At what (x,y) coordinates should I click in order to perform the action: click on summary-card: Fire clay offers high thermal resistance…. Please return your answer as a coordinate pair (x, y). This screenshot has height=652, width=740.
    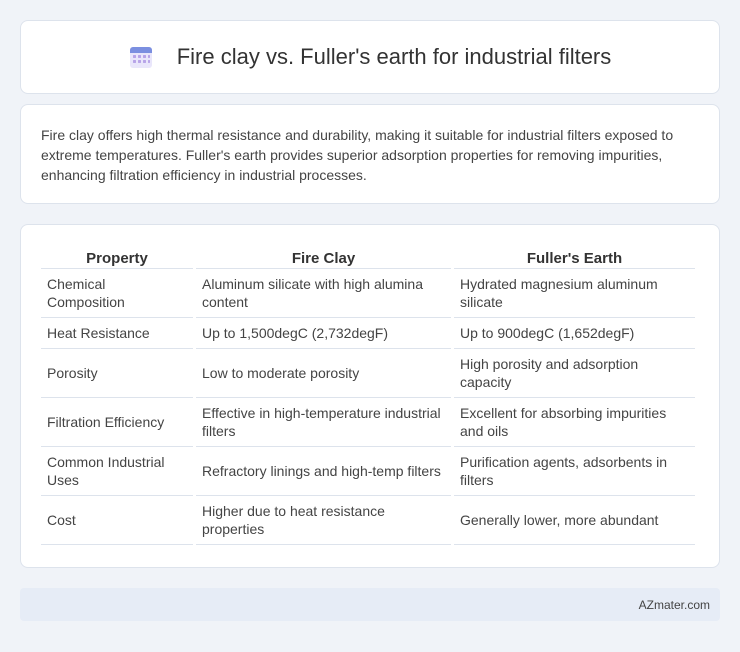
    Looking at the image, I should click on (370, 154).